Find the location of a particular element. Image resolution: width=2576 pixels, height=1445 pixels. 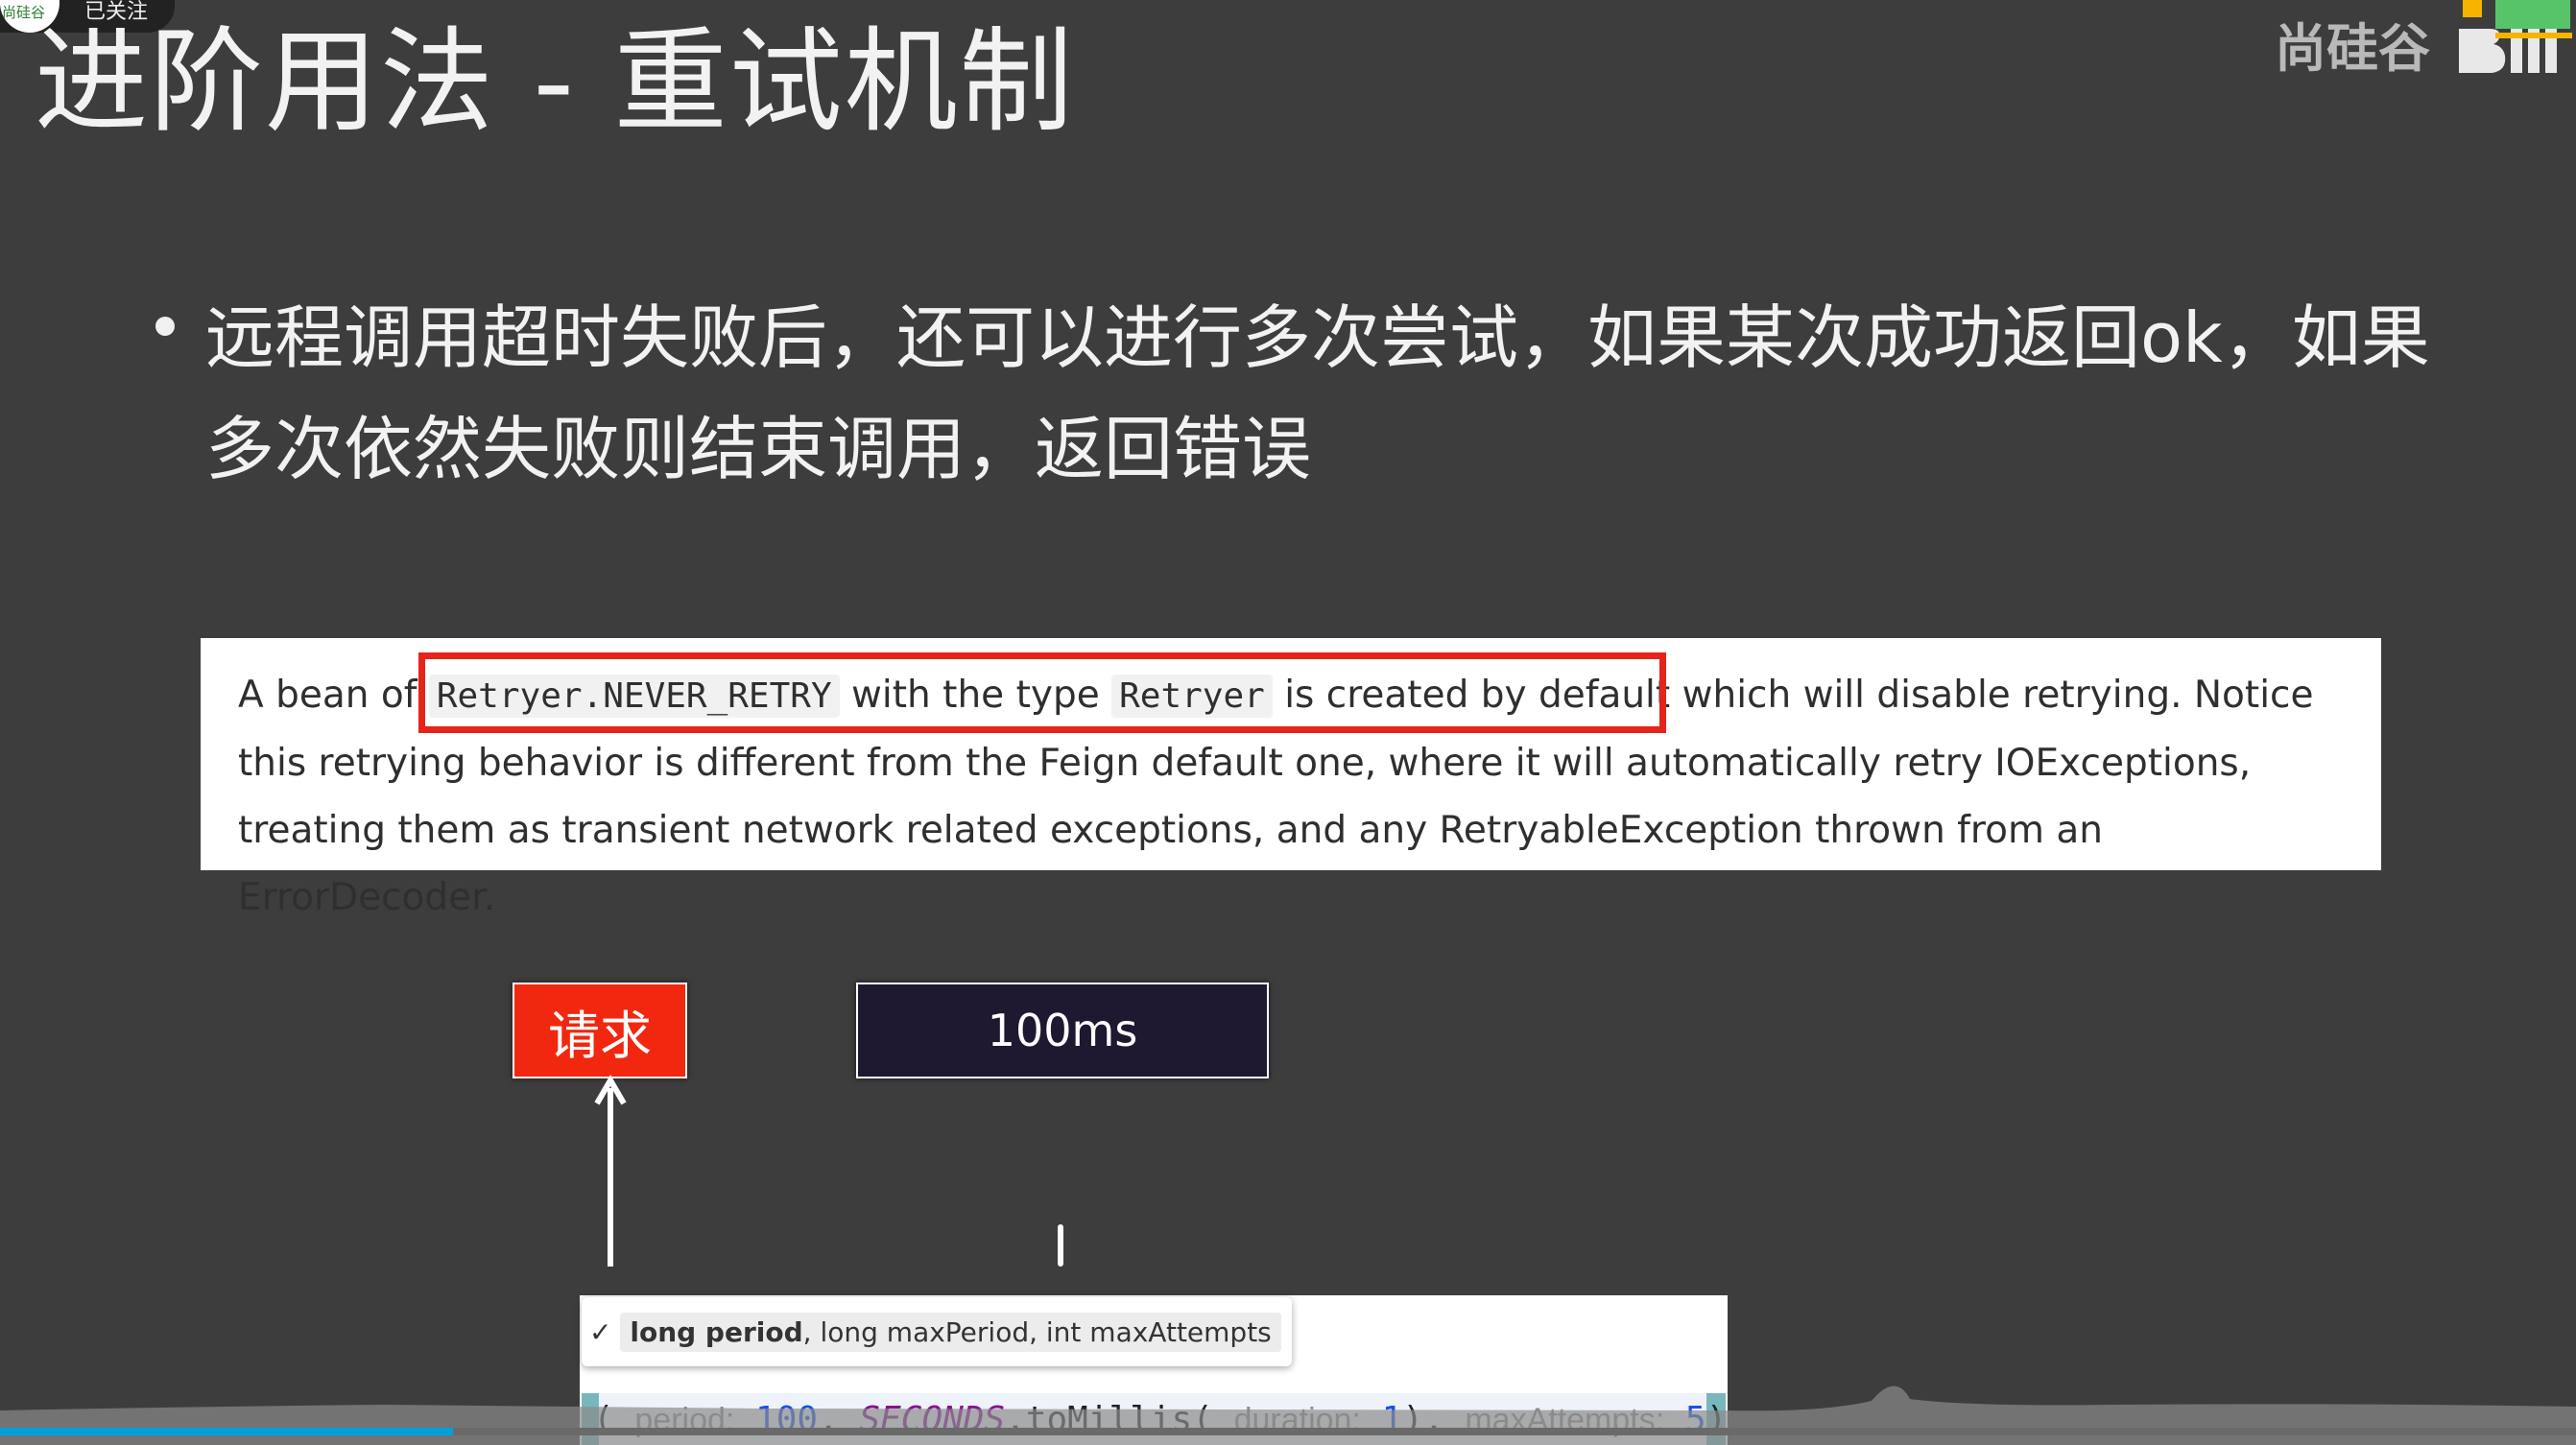

arrow-up-icon is located at coordinates (610, 1171).